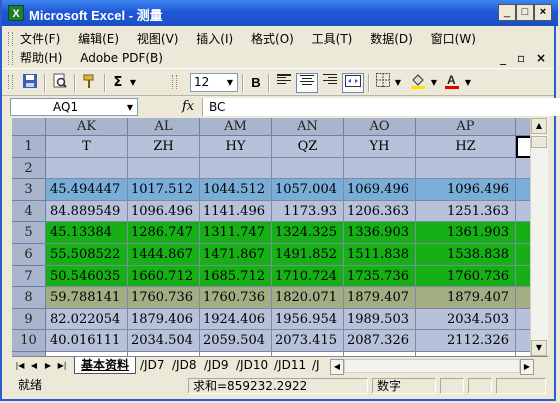 The height and width of the screenshot is (403, 560). Describe the element at coordinates (29, 168) in the screenshot. I see `row-header: 2` at that location.